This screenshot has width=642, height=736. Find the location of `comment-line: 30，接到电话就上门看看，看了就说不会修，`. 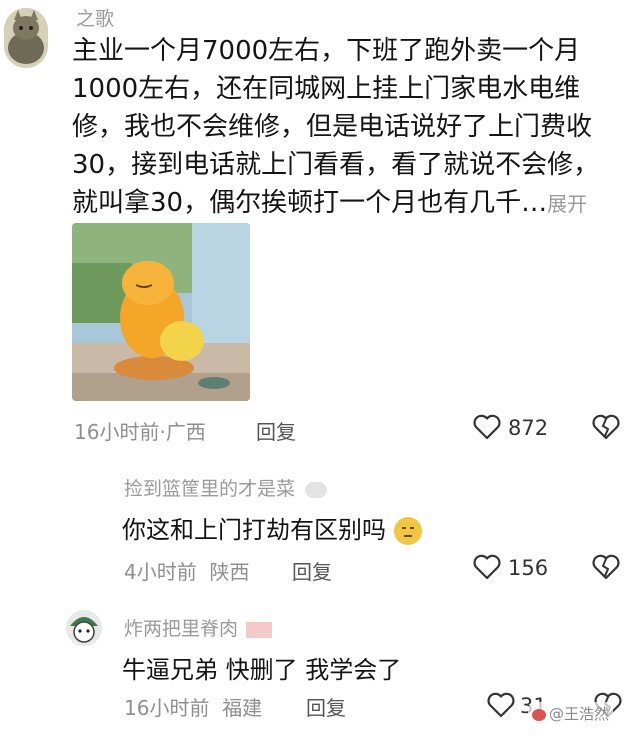

comment-line: 30，接到电话就上门看看，看了就说不会修， is located at coordinates (336, 165).